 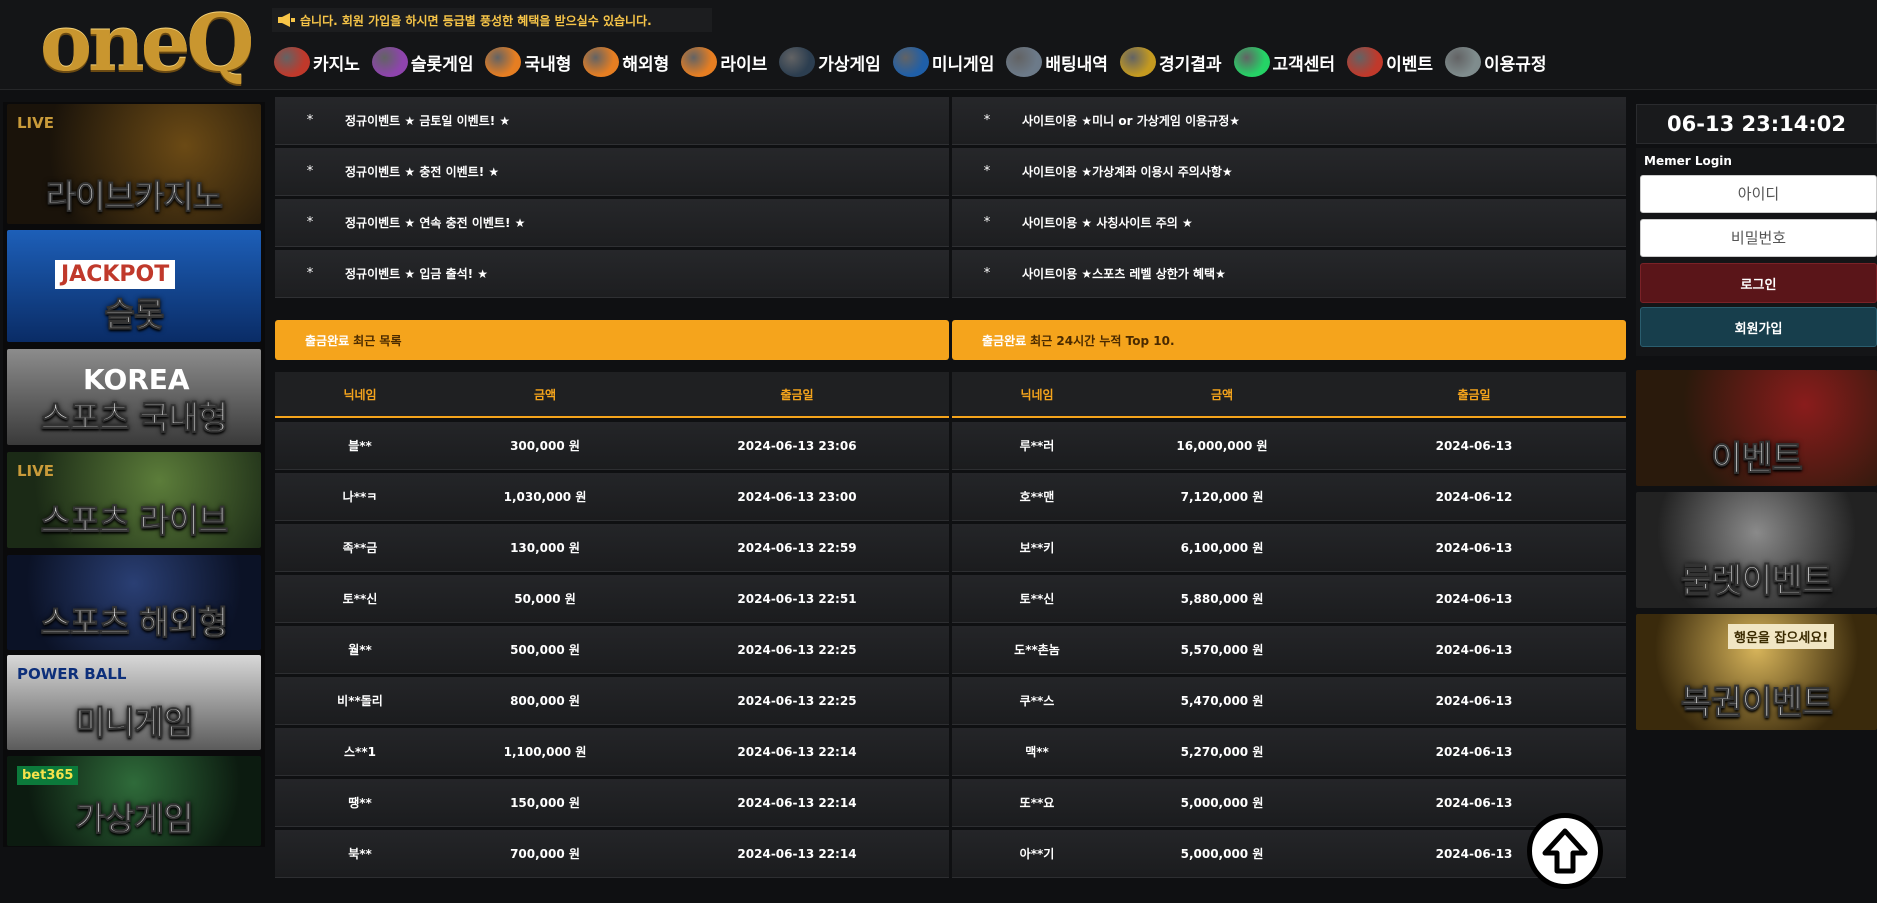 I want to click on recent-bar-sub: 최근 목록, so click(x=377, y=340).